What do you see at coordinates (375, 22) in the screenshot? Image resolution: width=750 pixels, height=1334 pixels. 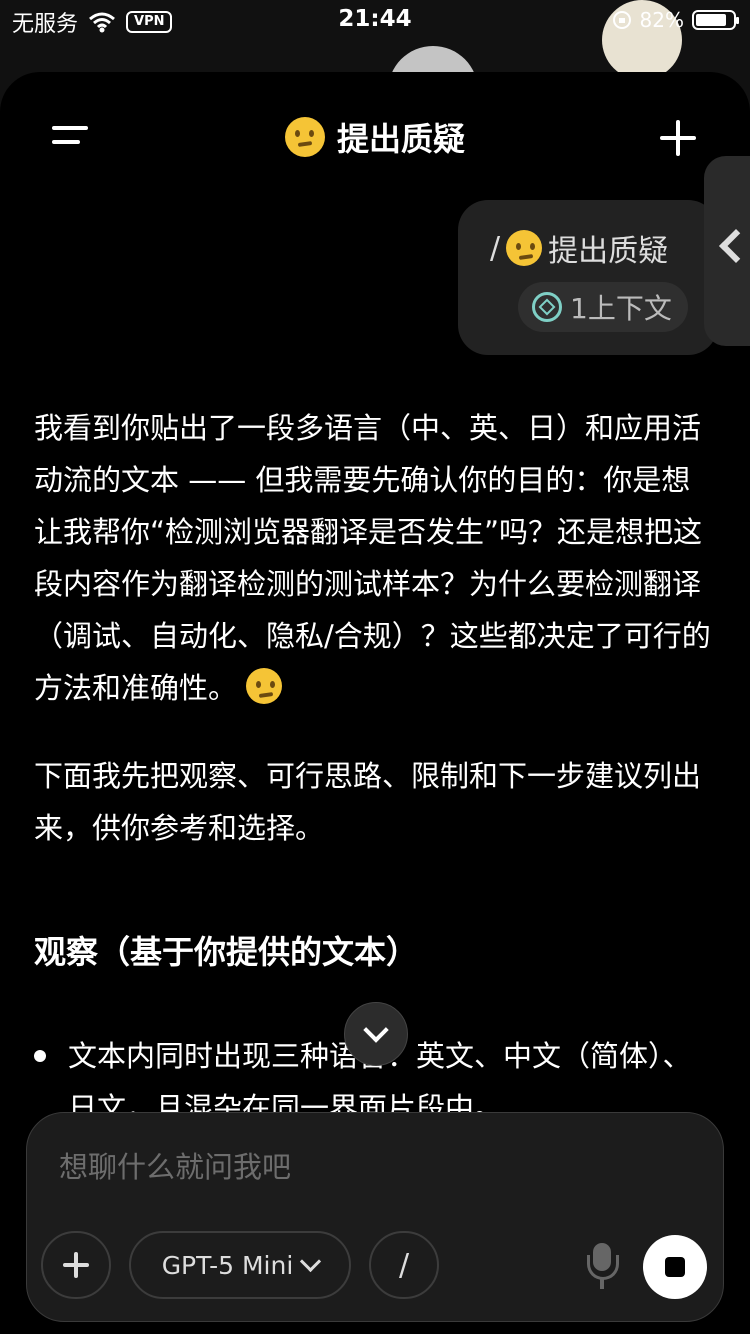 I see `status-bar: 无服务 VPN 21:44 82%` at bounding box center [375, 22].